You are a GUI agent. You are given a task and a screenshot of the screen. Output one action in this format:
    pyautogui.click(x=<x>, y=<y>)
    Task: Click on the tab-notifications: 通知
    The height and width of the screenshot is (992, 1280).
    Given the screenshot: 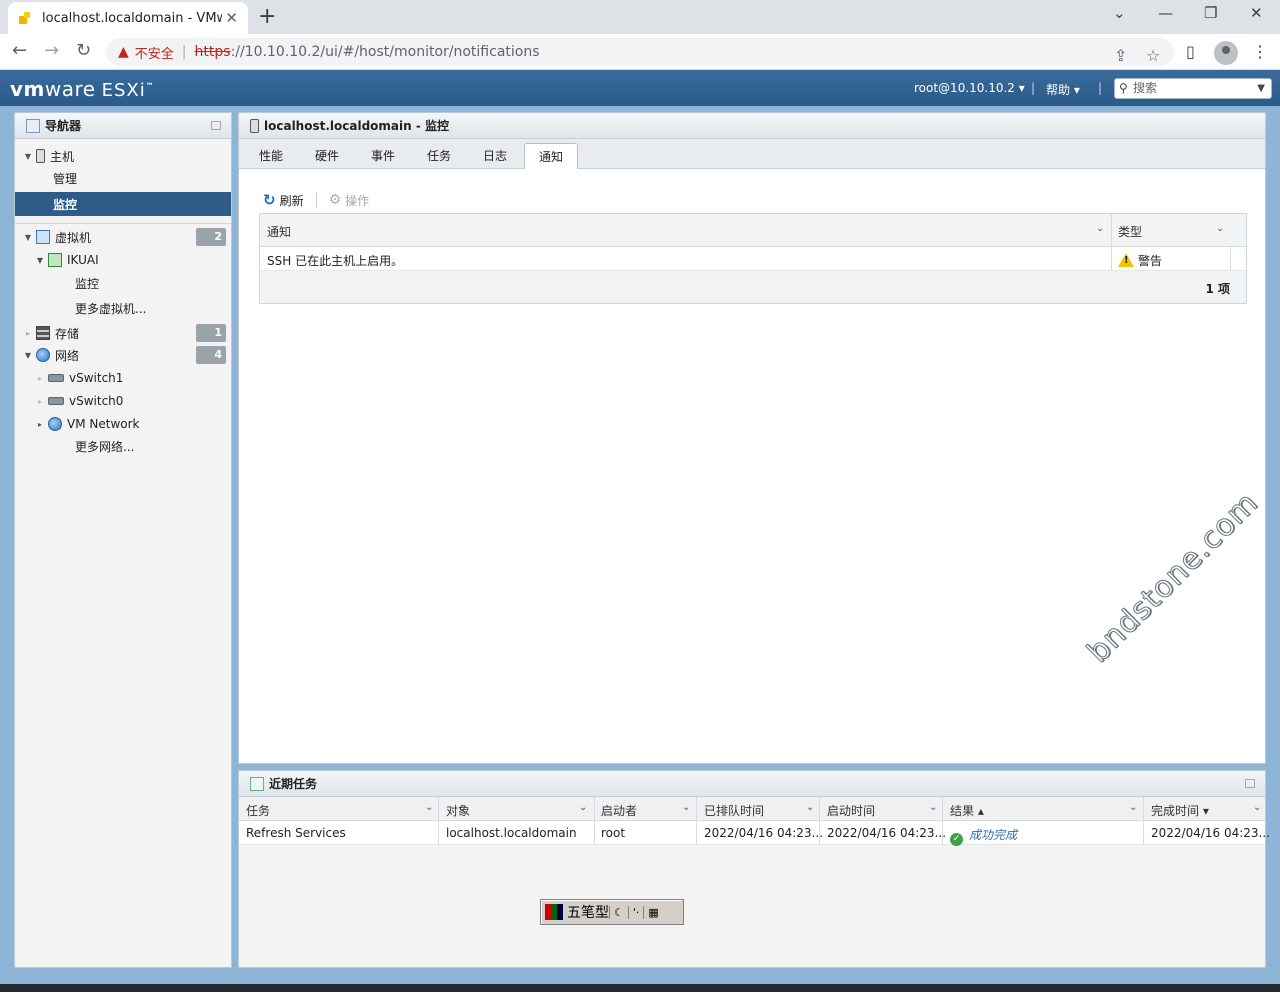 What is the action you would take?
    pyautogui.click(x=551, y=156)
    